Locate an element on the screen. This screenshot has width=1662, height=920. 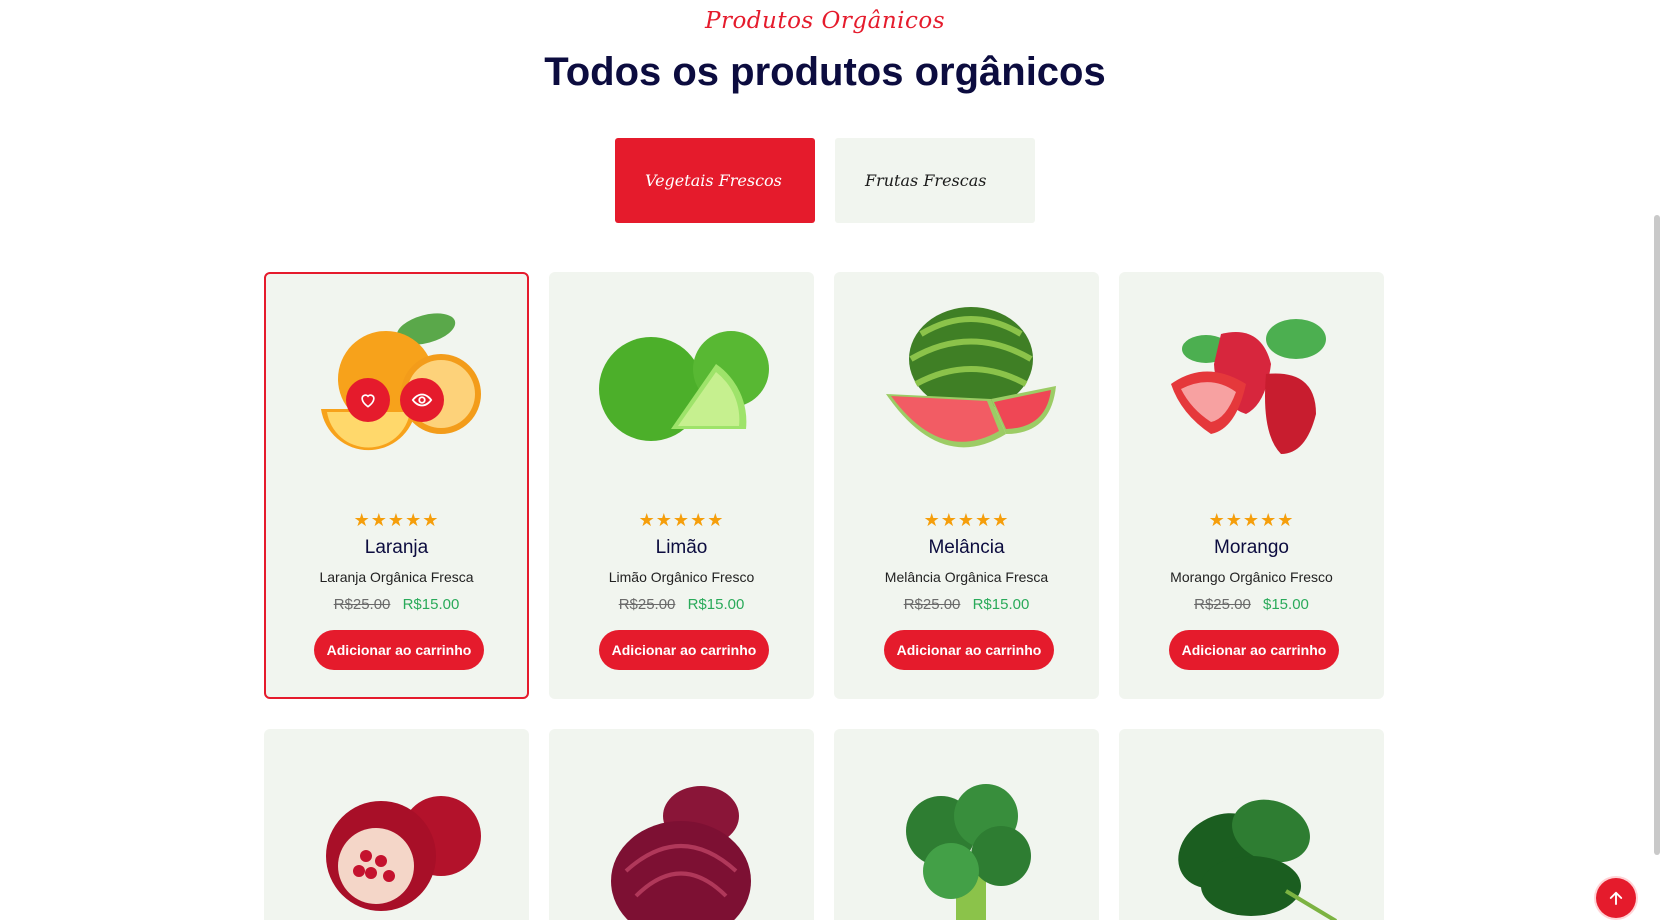
new-price: $15.00 is located at coordinates (1286, 604).